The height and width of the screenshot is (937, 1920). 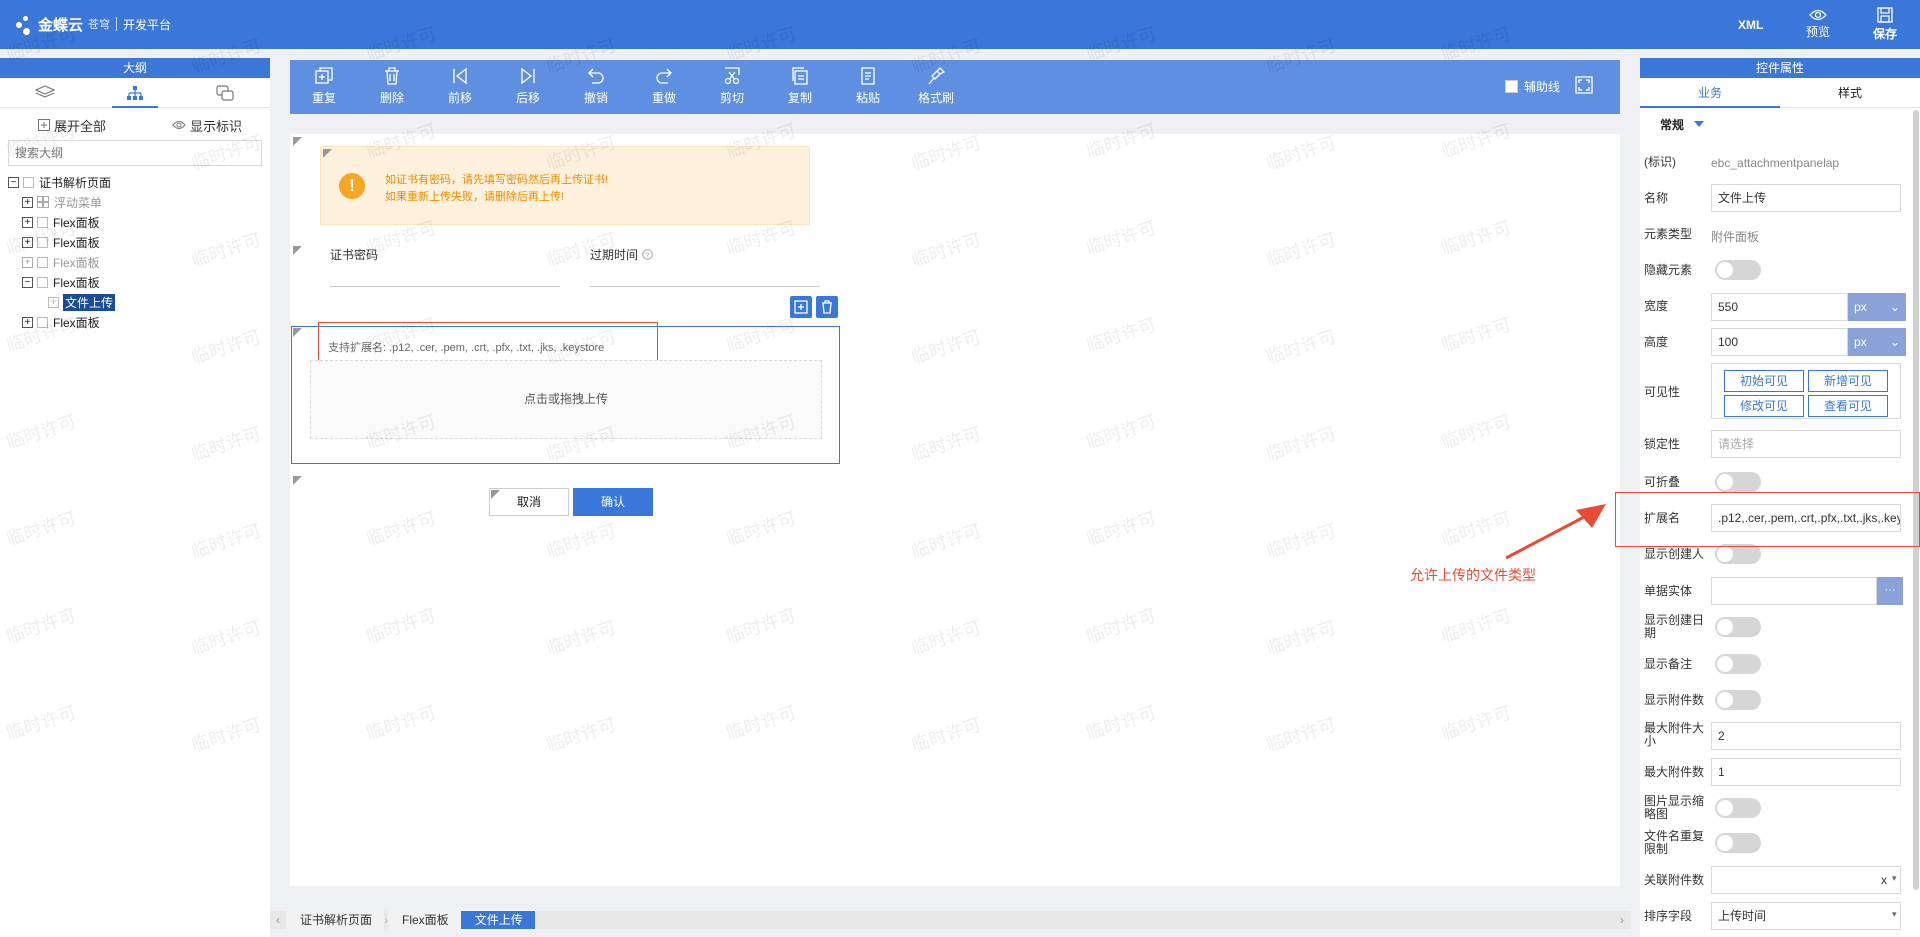 I want to click on scroll-right-icon: ›, so click(x=1622, y=920).